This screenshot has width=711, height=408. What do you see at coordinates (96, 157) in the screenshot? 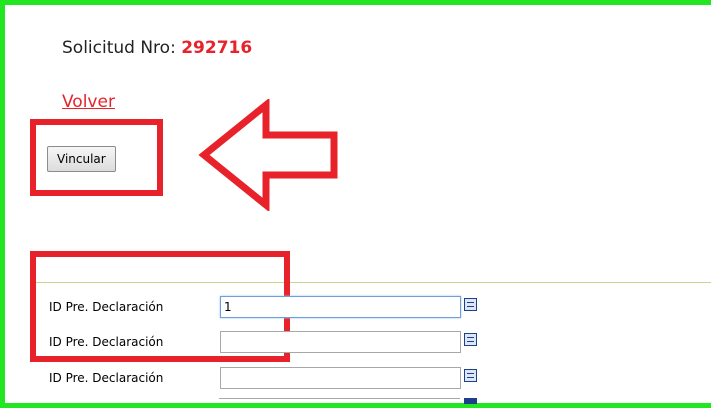
I see `highlight-box-vincular` at bounding box center [96, 157].